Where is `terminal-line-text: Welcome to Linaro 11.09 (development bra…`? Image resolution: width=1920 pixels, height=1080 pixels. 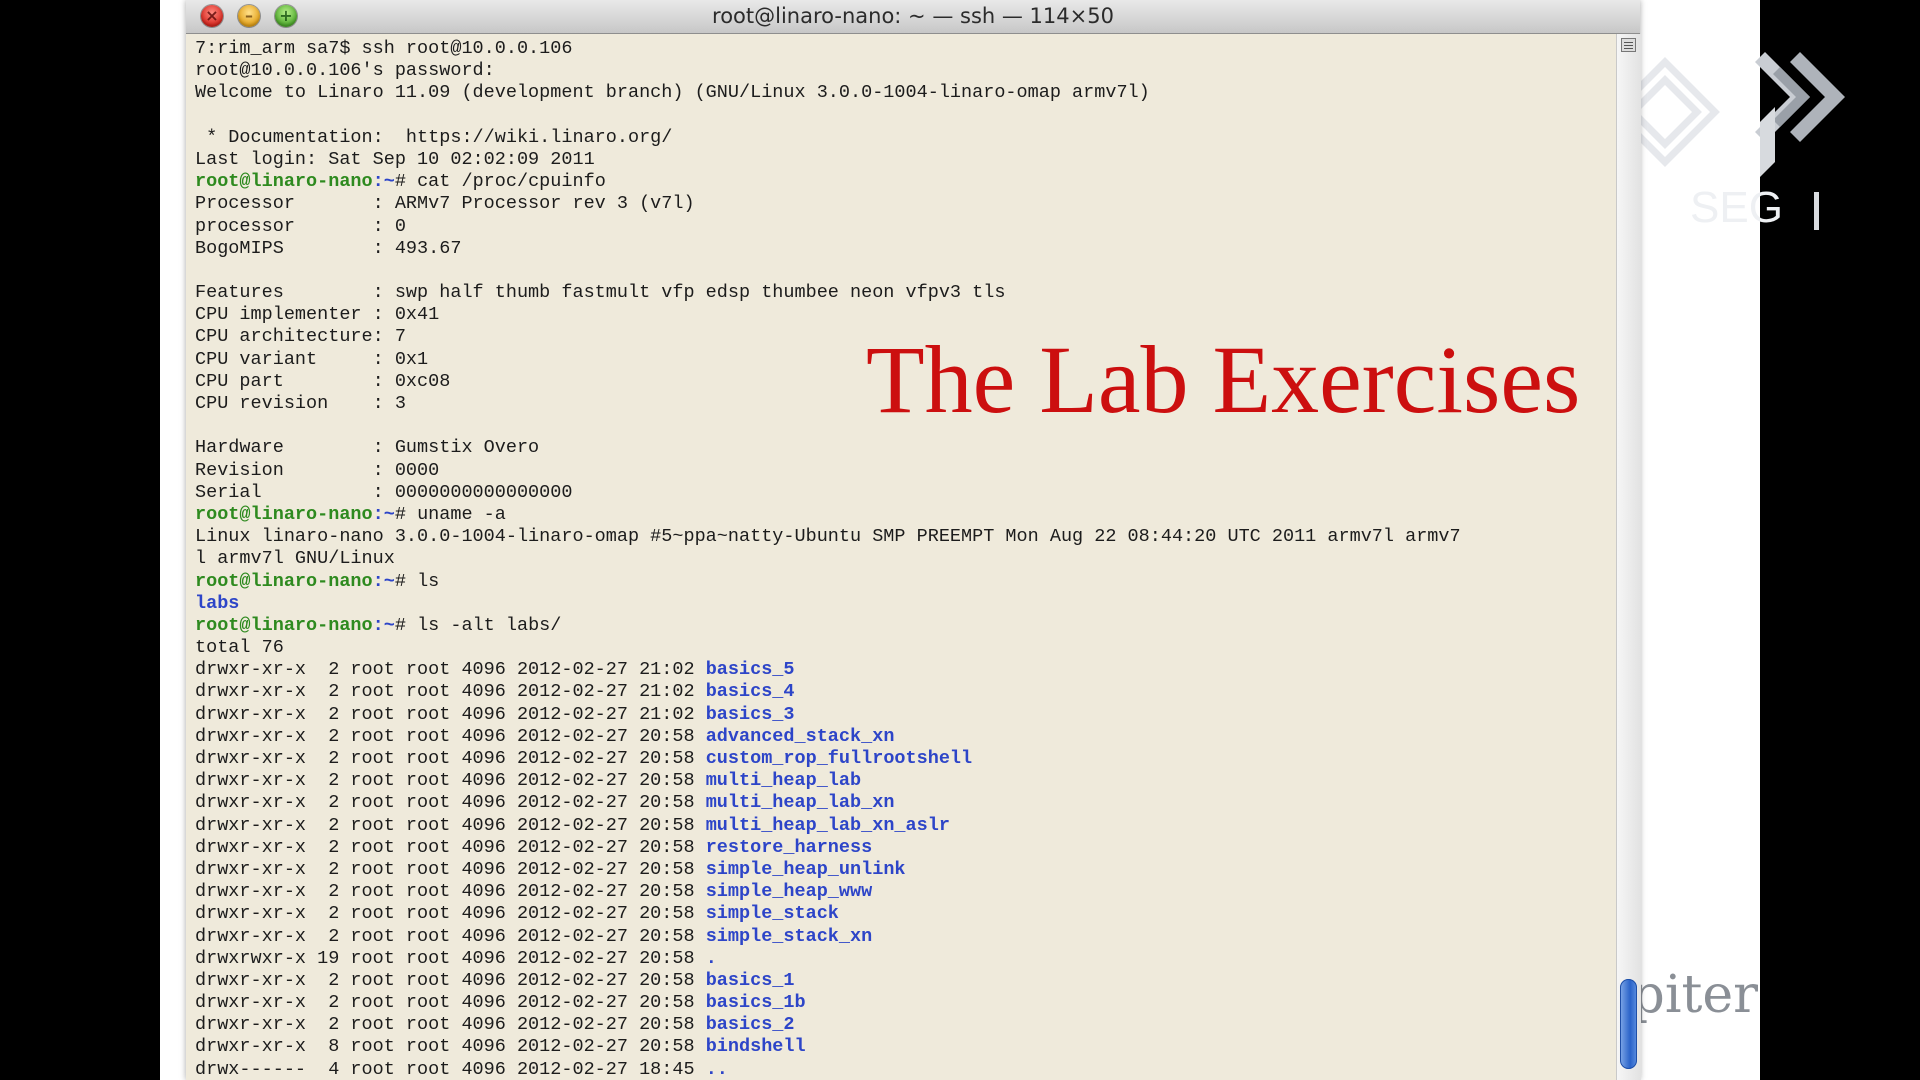
terminal-line-text: Welcome to Linaro 11.09 (development bra… is located at coordinates (672, 93).